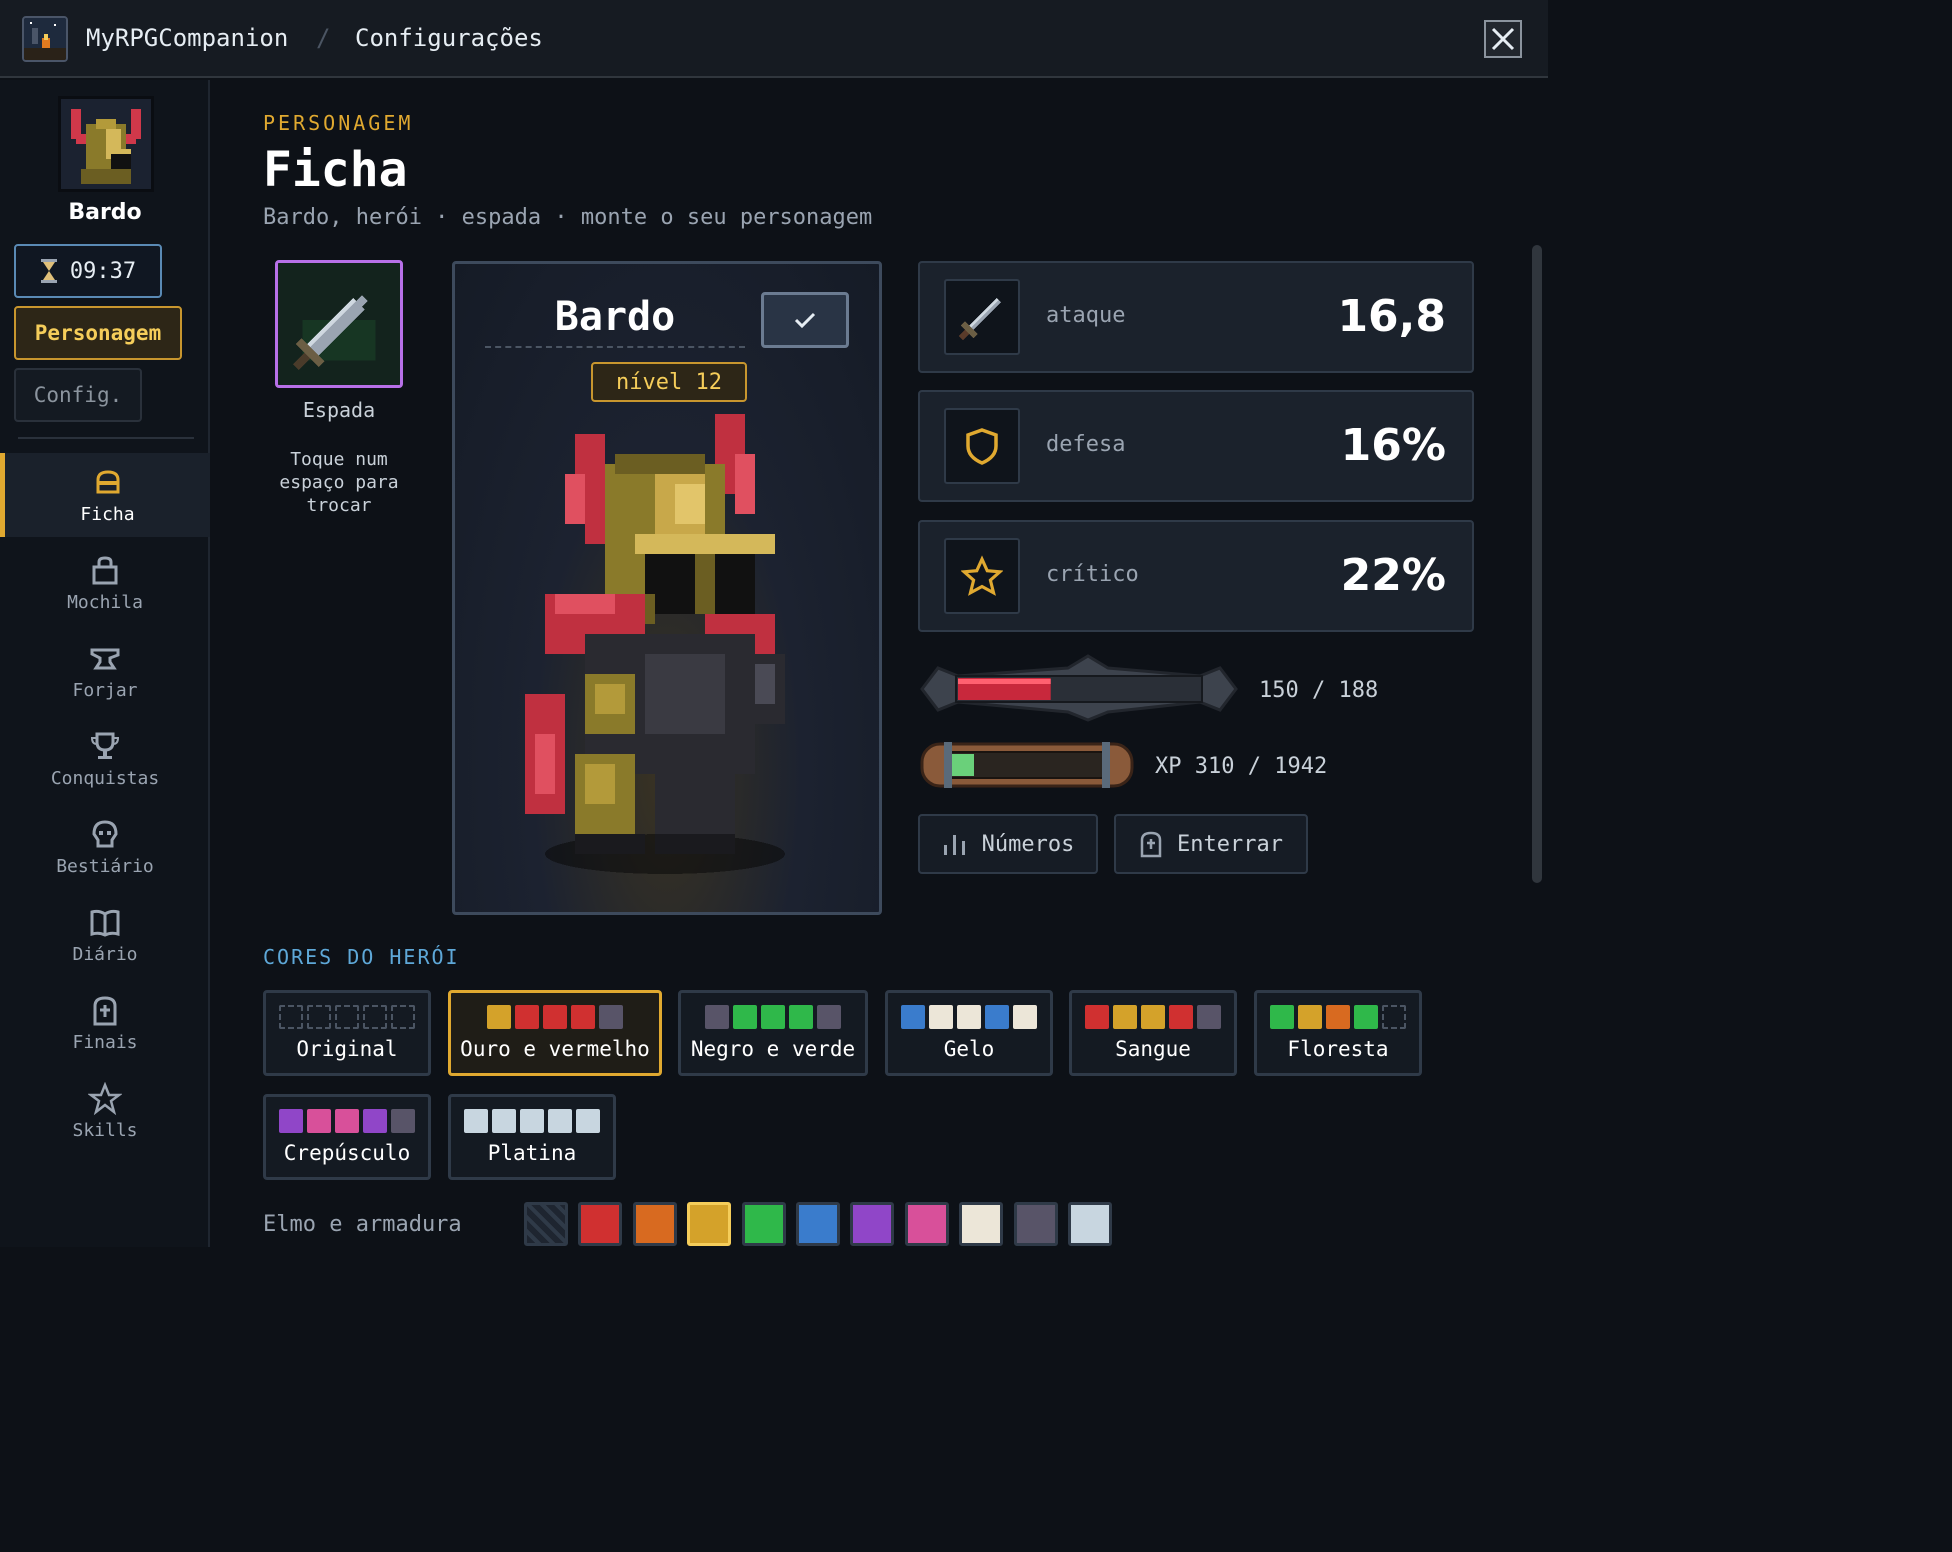 This screenshot has height=1552, width=1952. I want to click on sidebar-item-forjar: Forjar, so click(105, 671).